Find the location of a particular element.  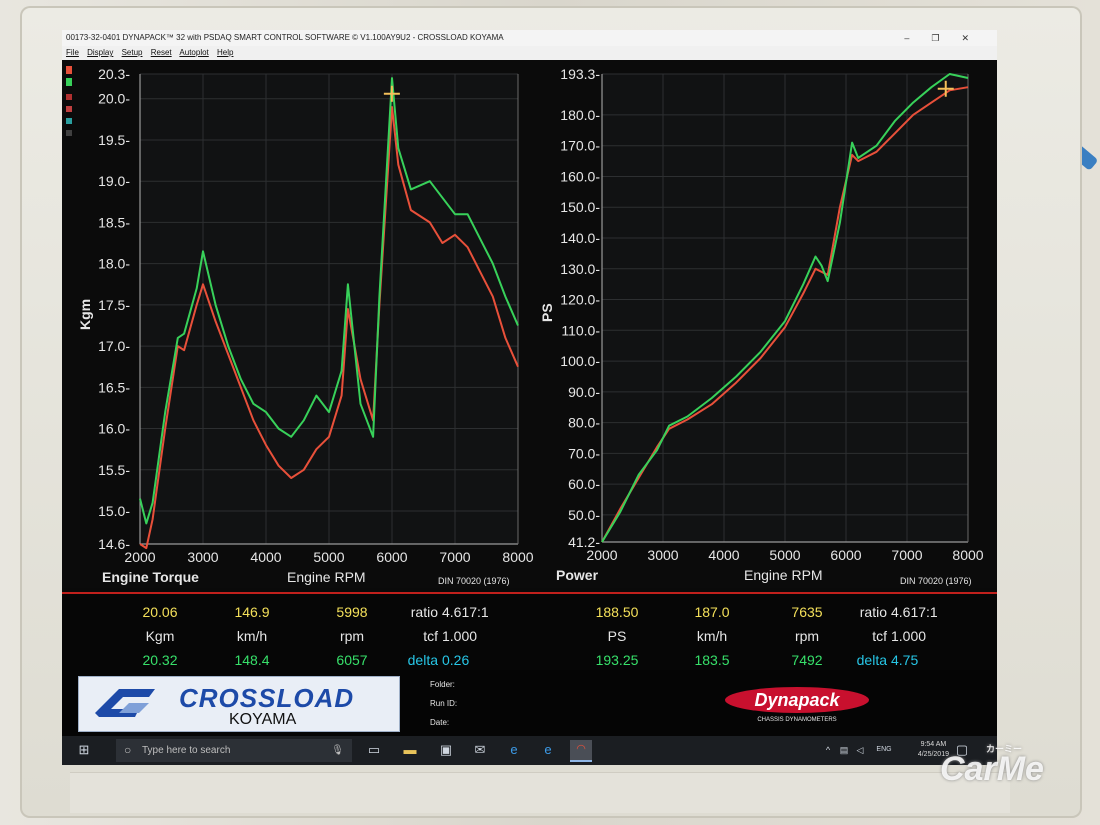

power-y-tick-label: 80.0- is located at coordinates (584, 423).